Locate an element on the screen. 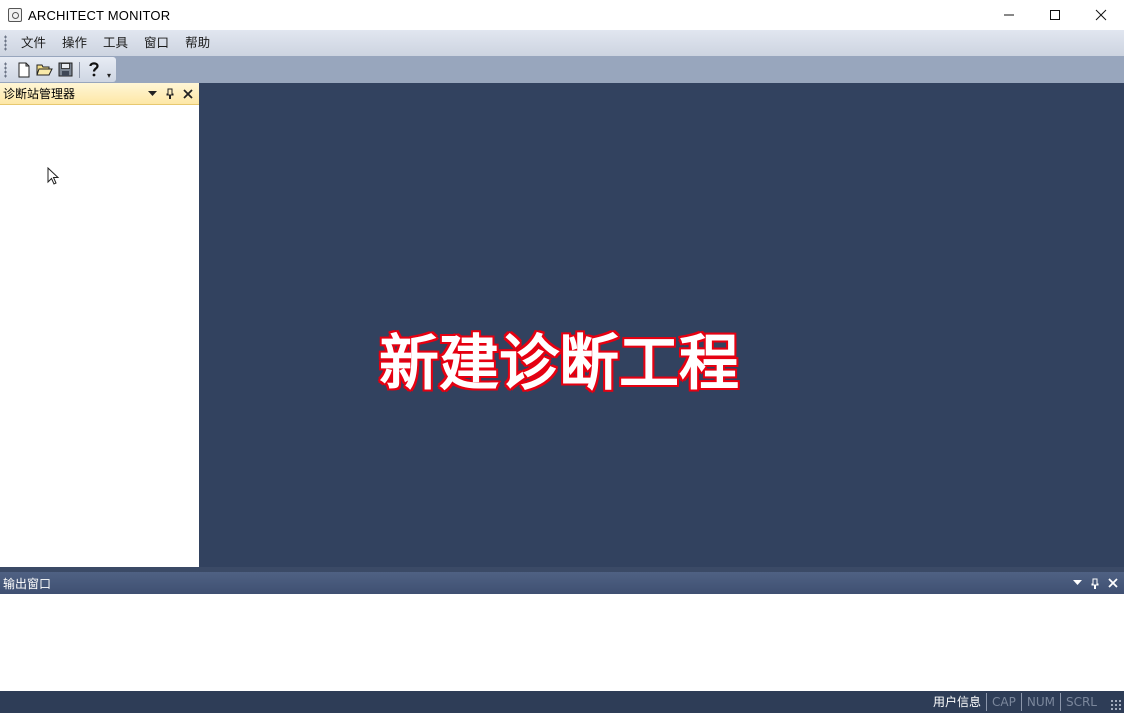 Image resolution: width=1124 pixels, height=713 pixels. status-cap: CAP is located at coordinates (1003, 702).